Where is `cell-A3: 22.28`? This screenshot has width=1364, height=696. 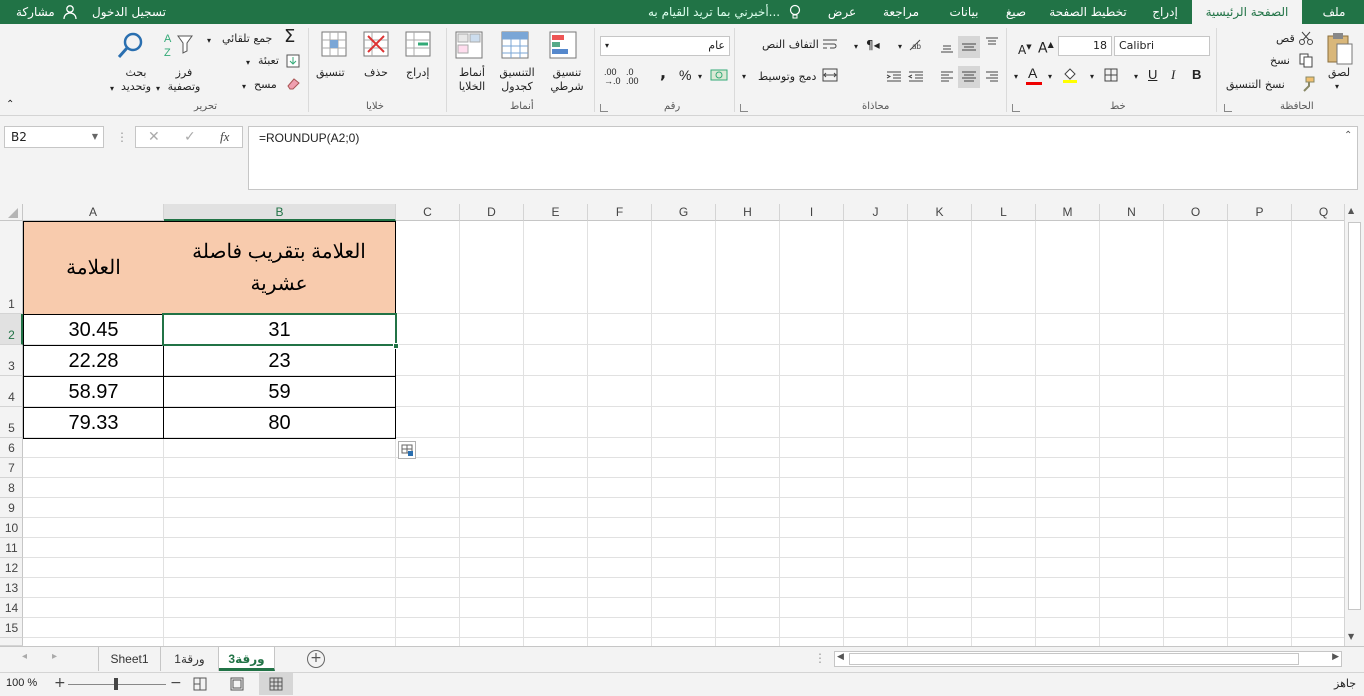 cell-A3: 22.28 is located at coordinates (93, 361).